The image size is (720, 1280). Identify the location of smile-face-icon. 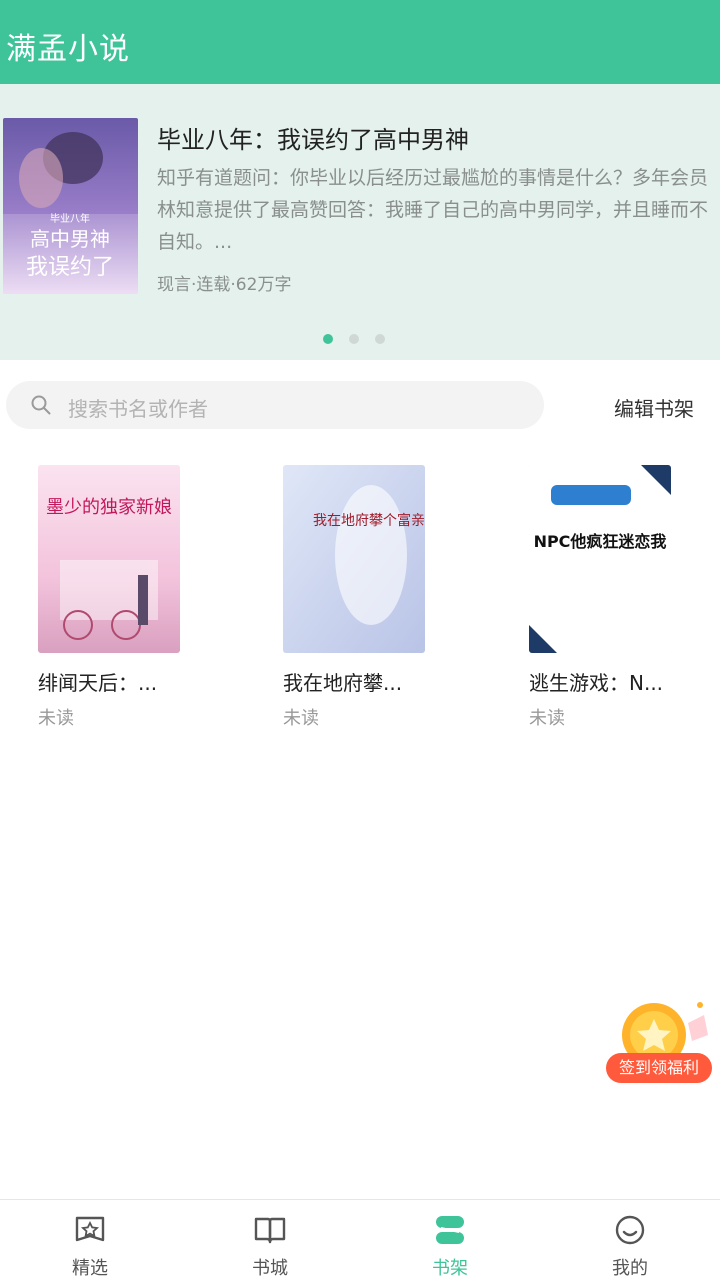
(630, 1230).